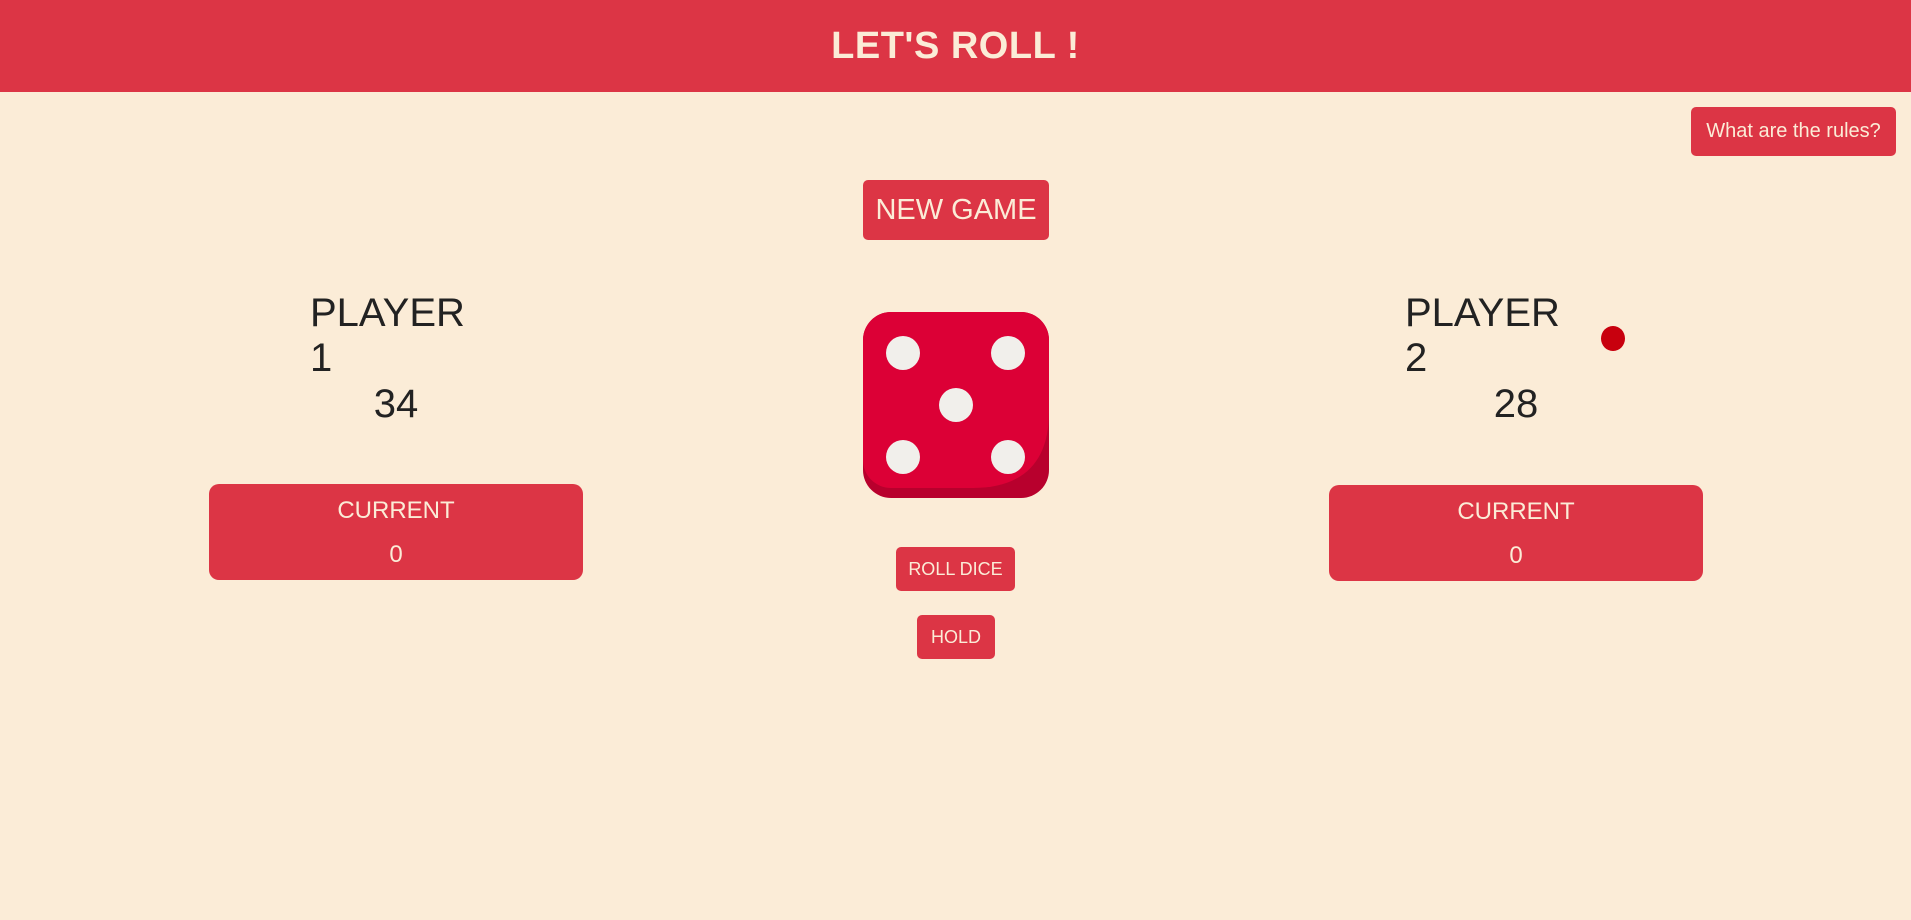 Image resolution: width=1911 pixels, height=920 pixels. I want to click on player-2-current-label: CURRENT, so click(1516, 511).